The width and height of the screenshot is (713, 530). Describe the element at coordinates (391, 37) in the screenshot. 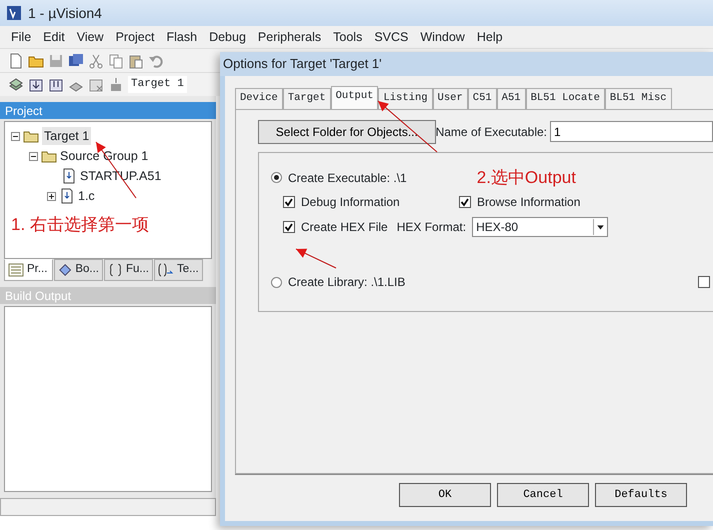

I see `menu-item: SVCS` at that location.